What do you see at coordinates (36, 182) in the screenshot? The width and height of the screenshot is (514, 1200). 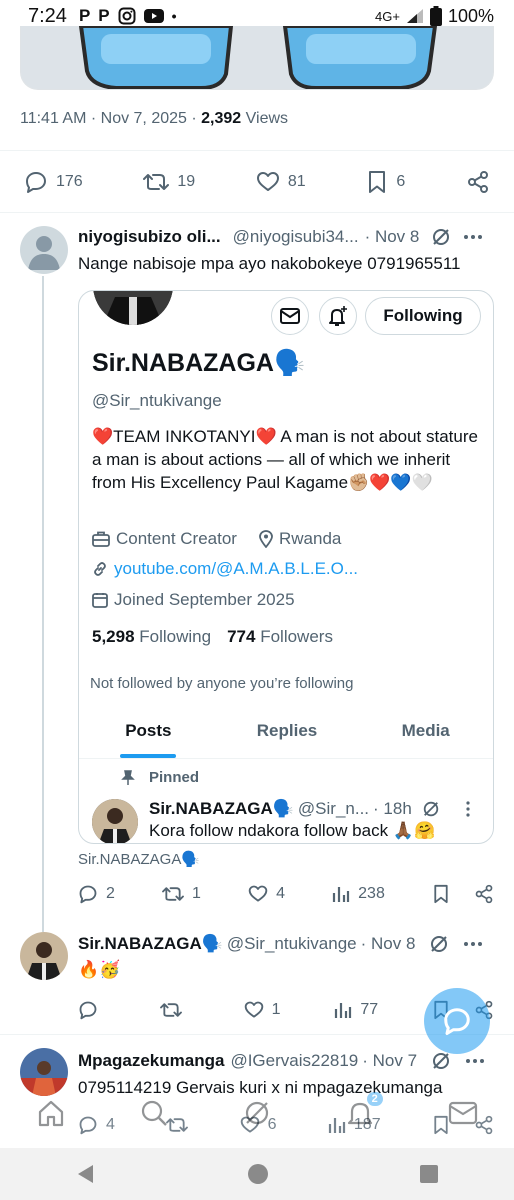 I see `reply-icon` at bounding box center [36, 182].